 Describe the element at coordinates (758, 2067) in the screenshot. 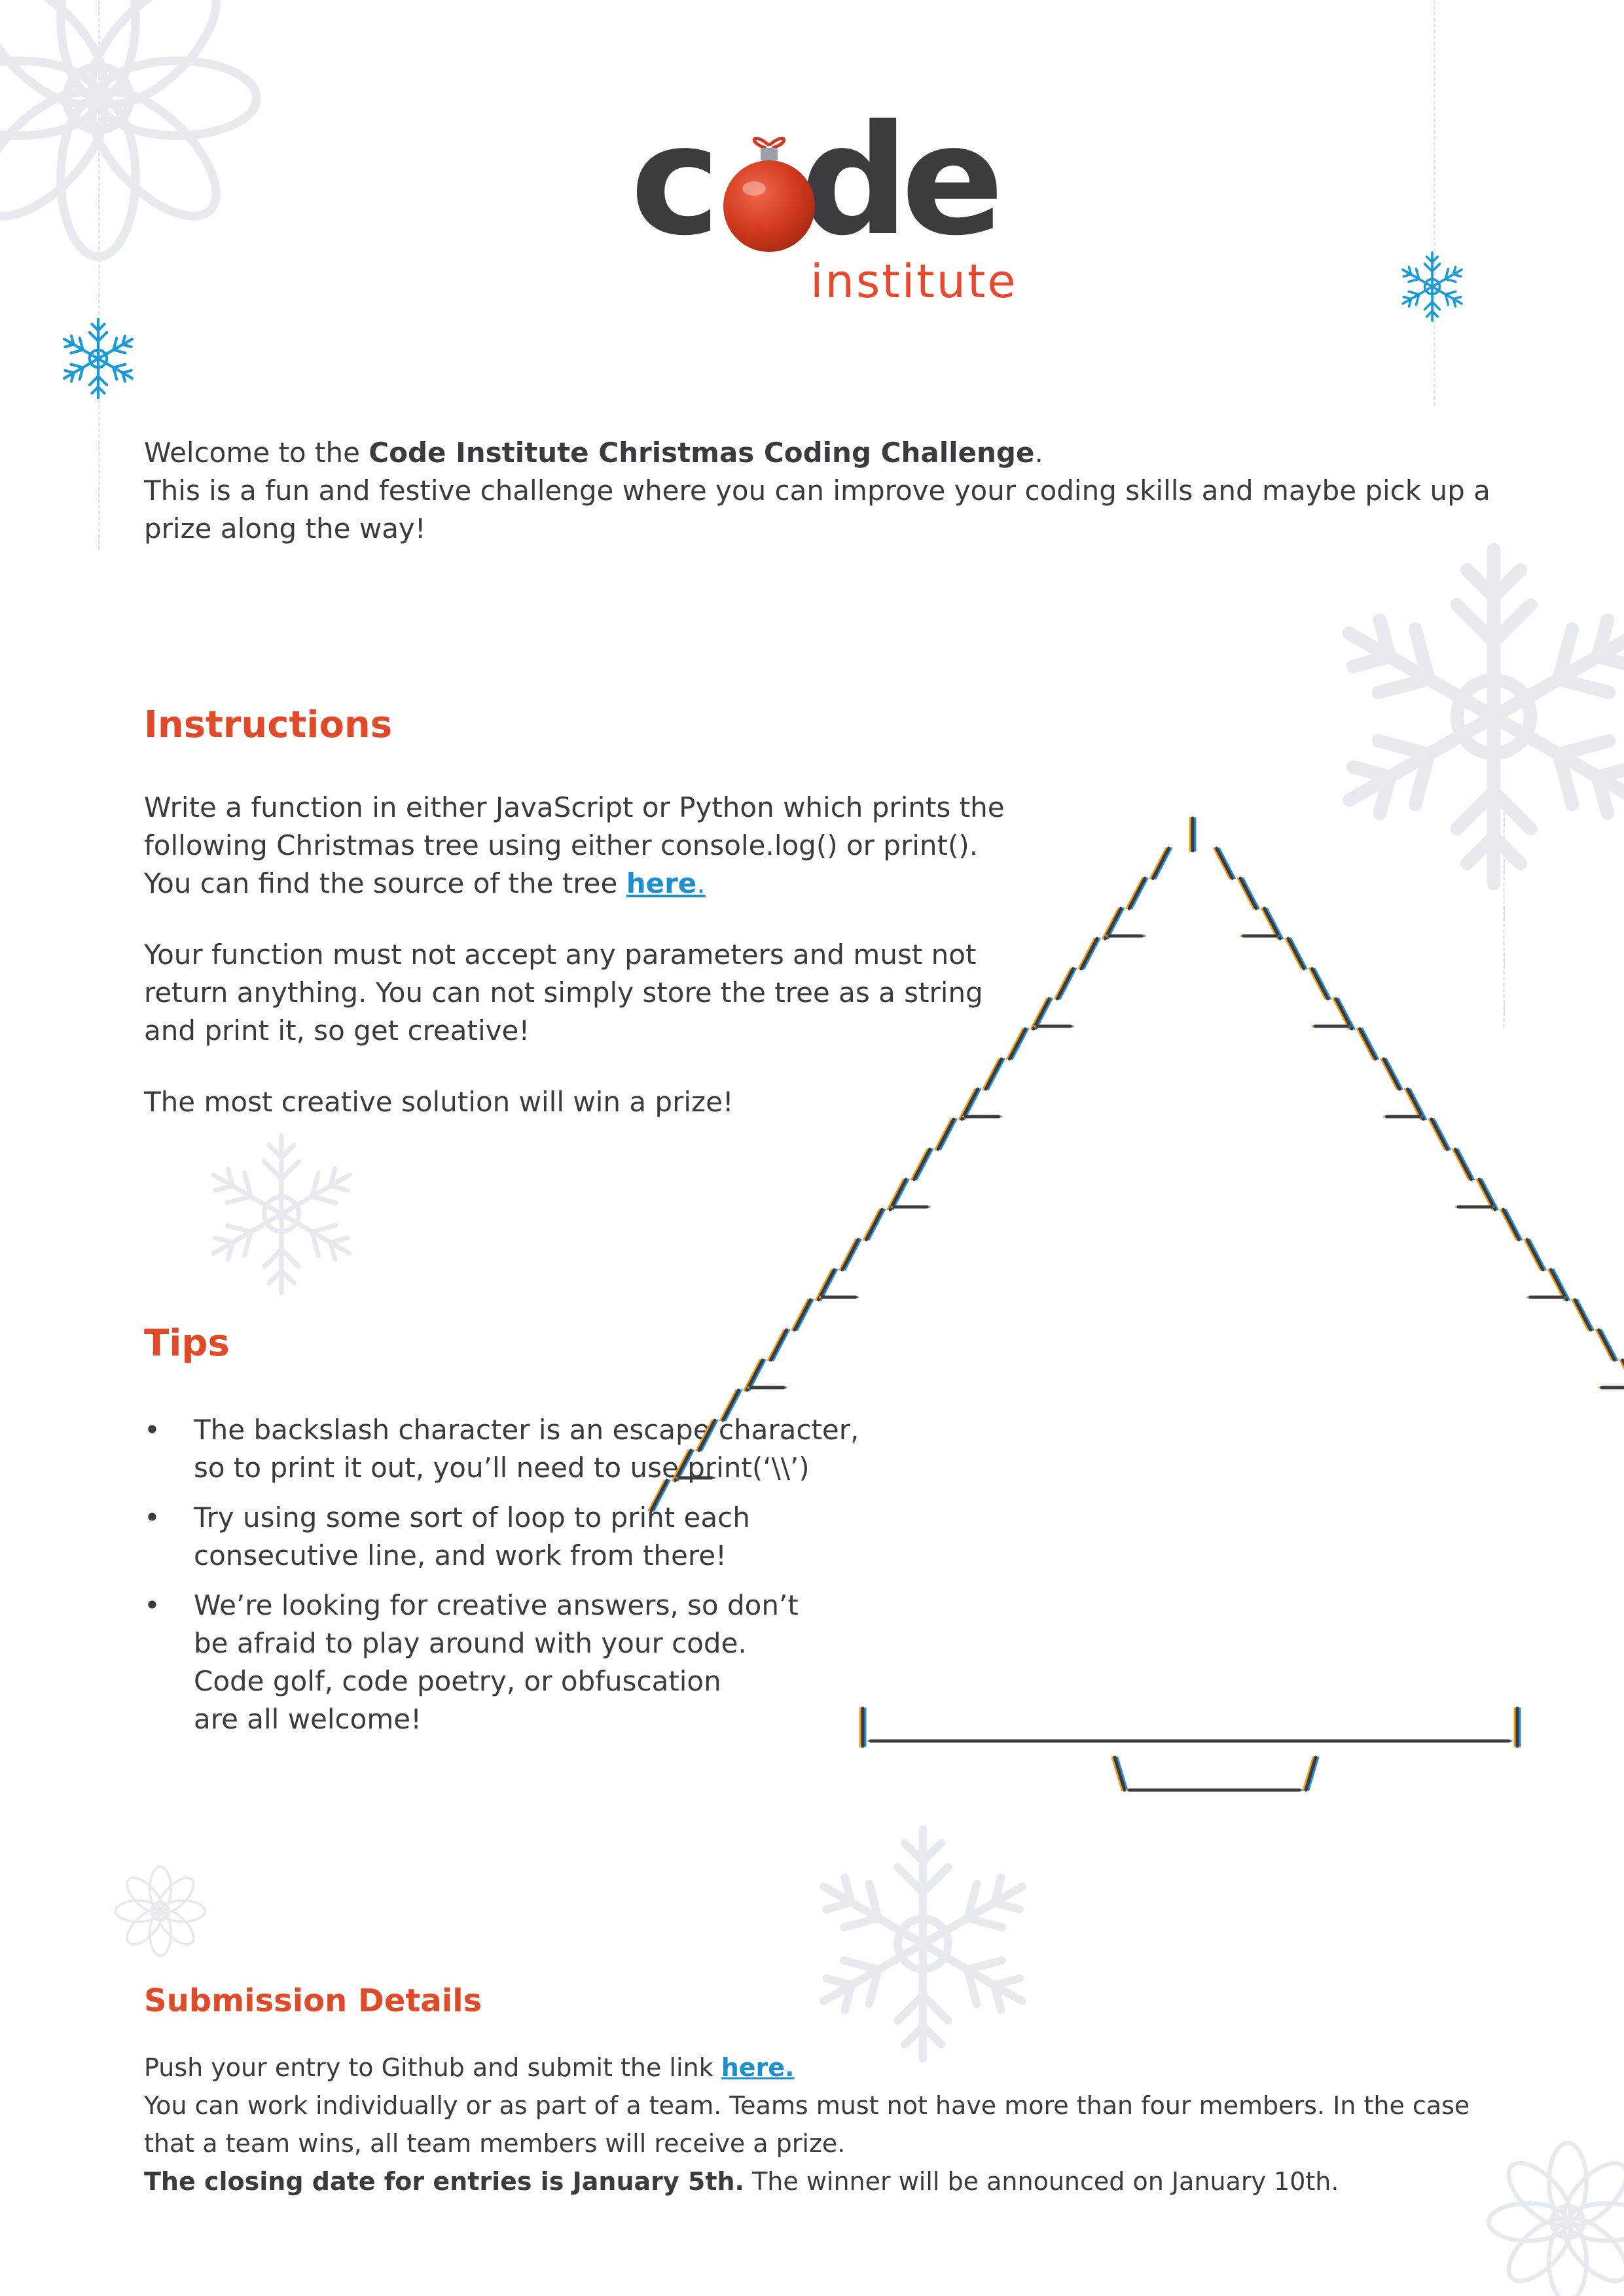

I see `submit-link: here.` at that location.